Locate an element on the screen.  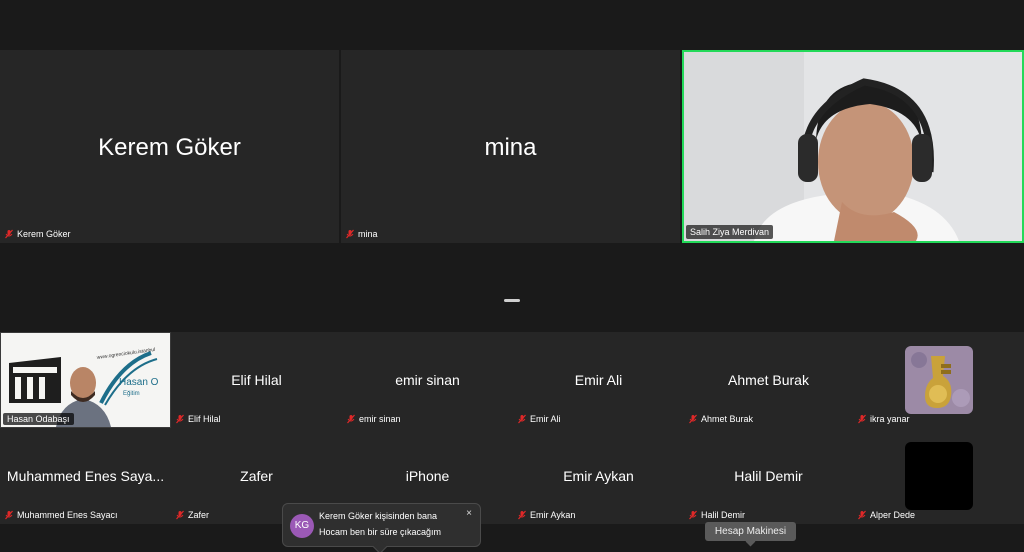
participant-tile-kerem-goker: Kerem Göker Kerem Göker is located at coordinates (169, 146).